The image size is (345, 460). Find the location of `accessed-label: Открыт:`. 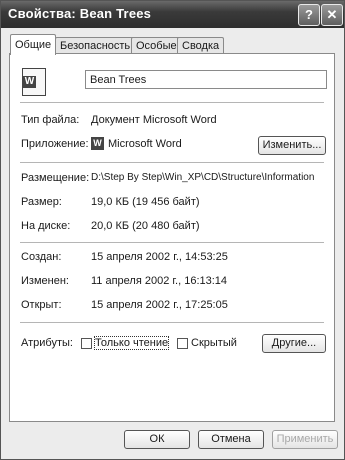

accessed-label: Открыт: is located at coordinates (41, 305).